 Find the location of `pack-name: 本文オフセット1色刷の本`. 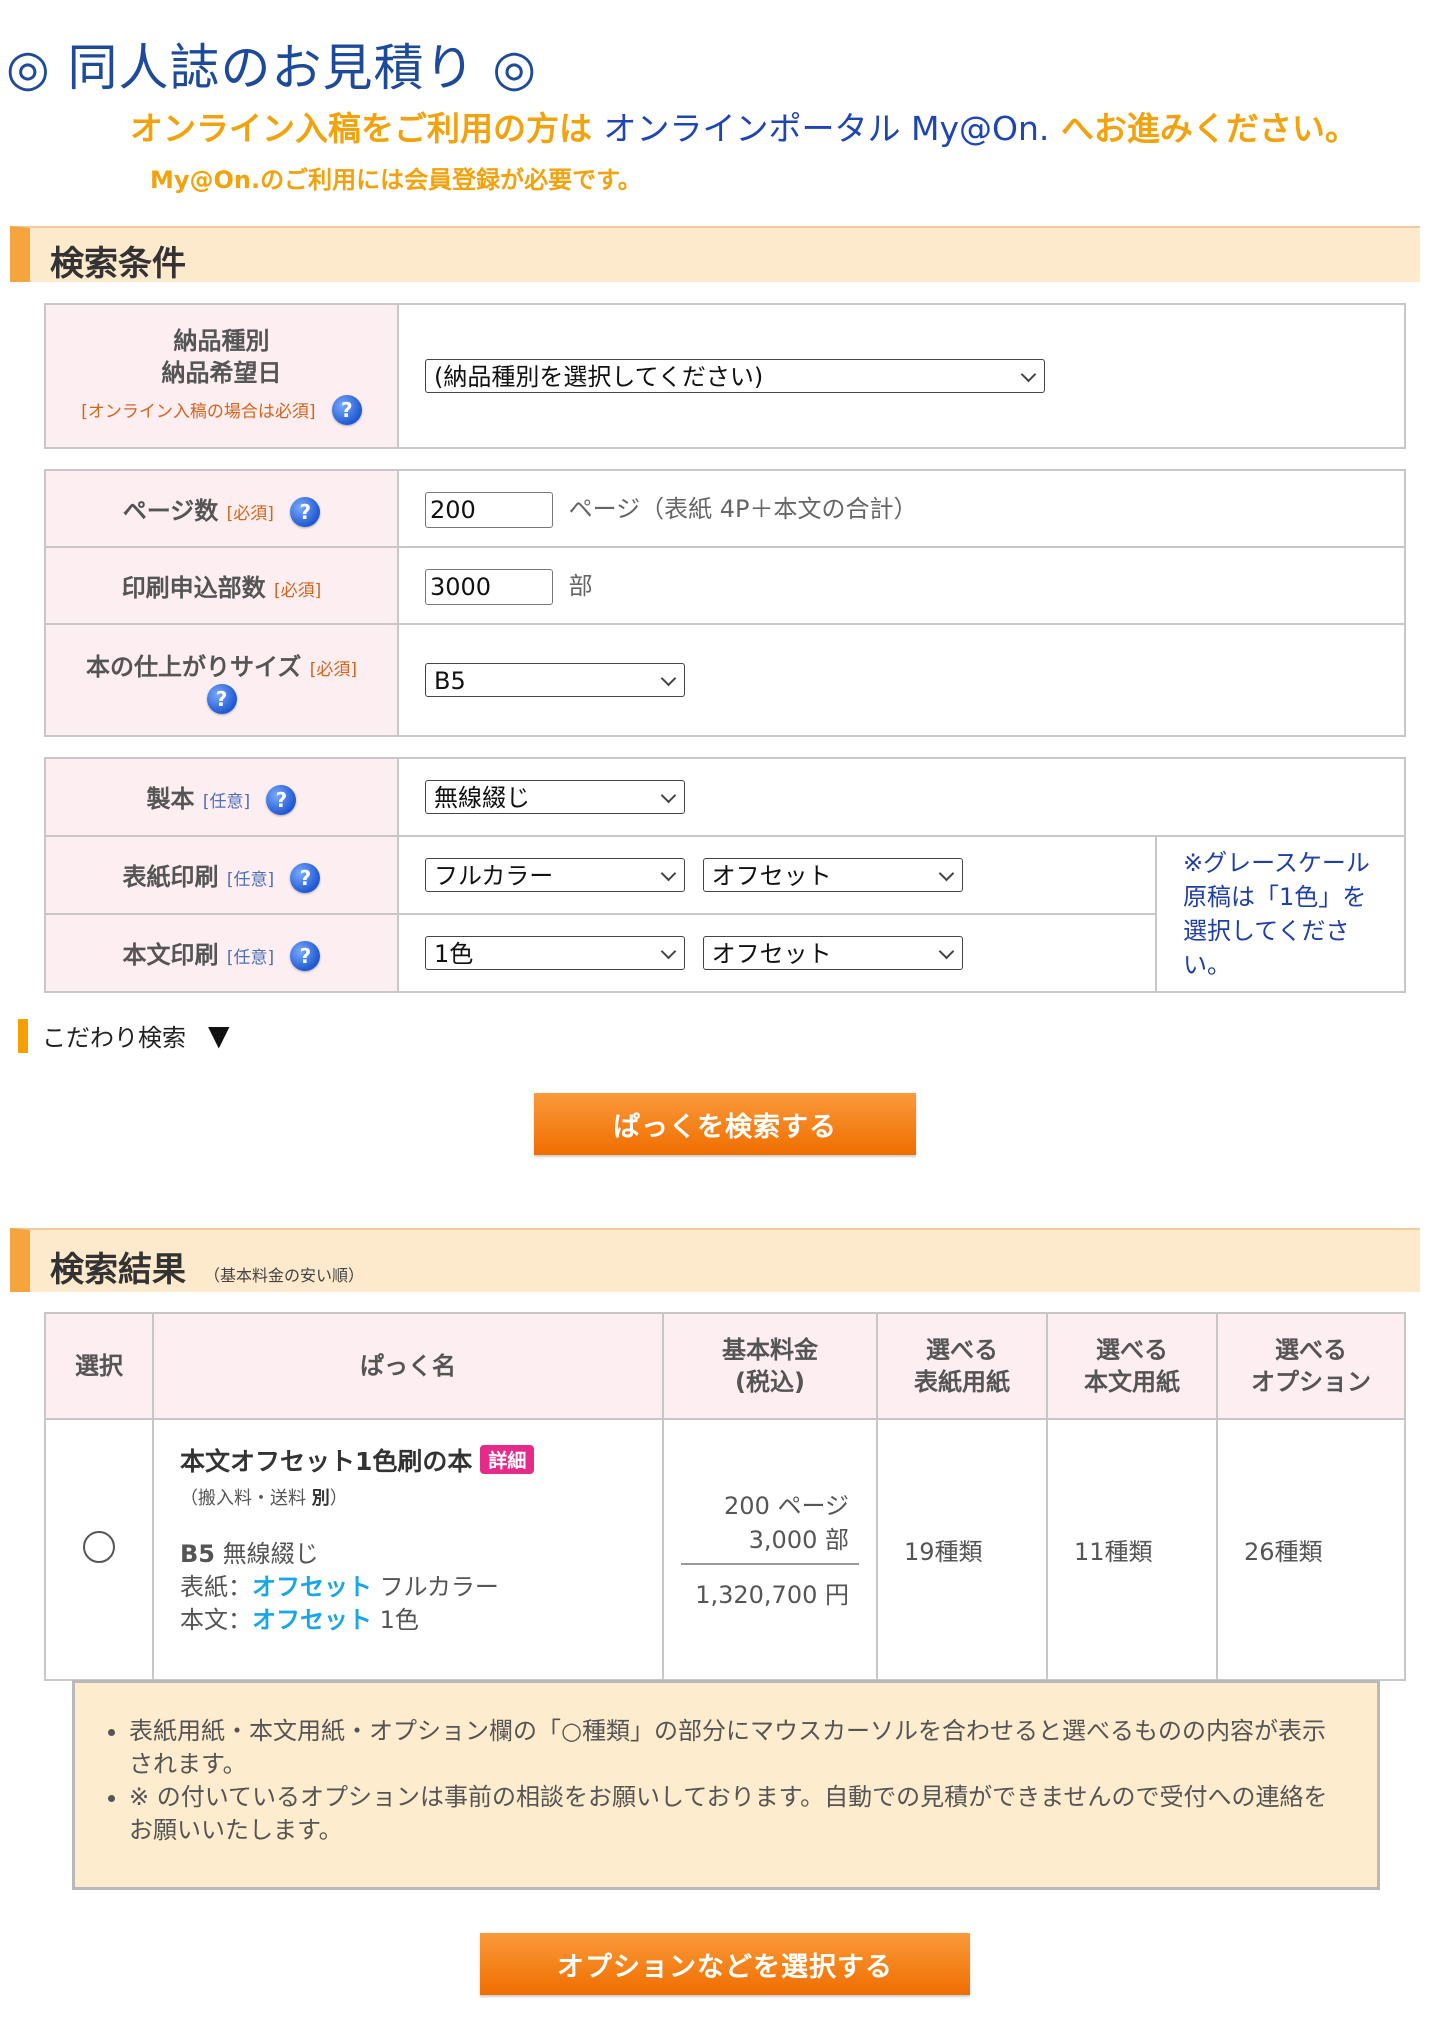

pack-name: 本文オフセット1色刷の本 is located at coordinates (326, 1461).